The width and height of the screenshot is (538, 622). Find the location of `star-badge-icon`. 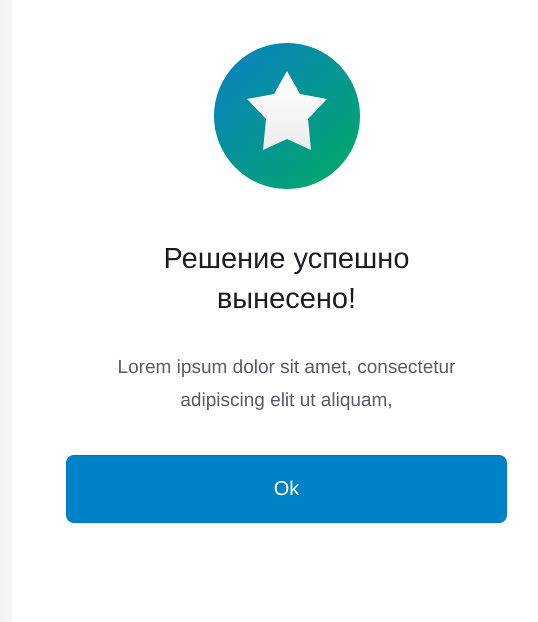

star-badge-icon is located at coordinates (287, 116).